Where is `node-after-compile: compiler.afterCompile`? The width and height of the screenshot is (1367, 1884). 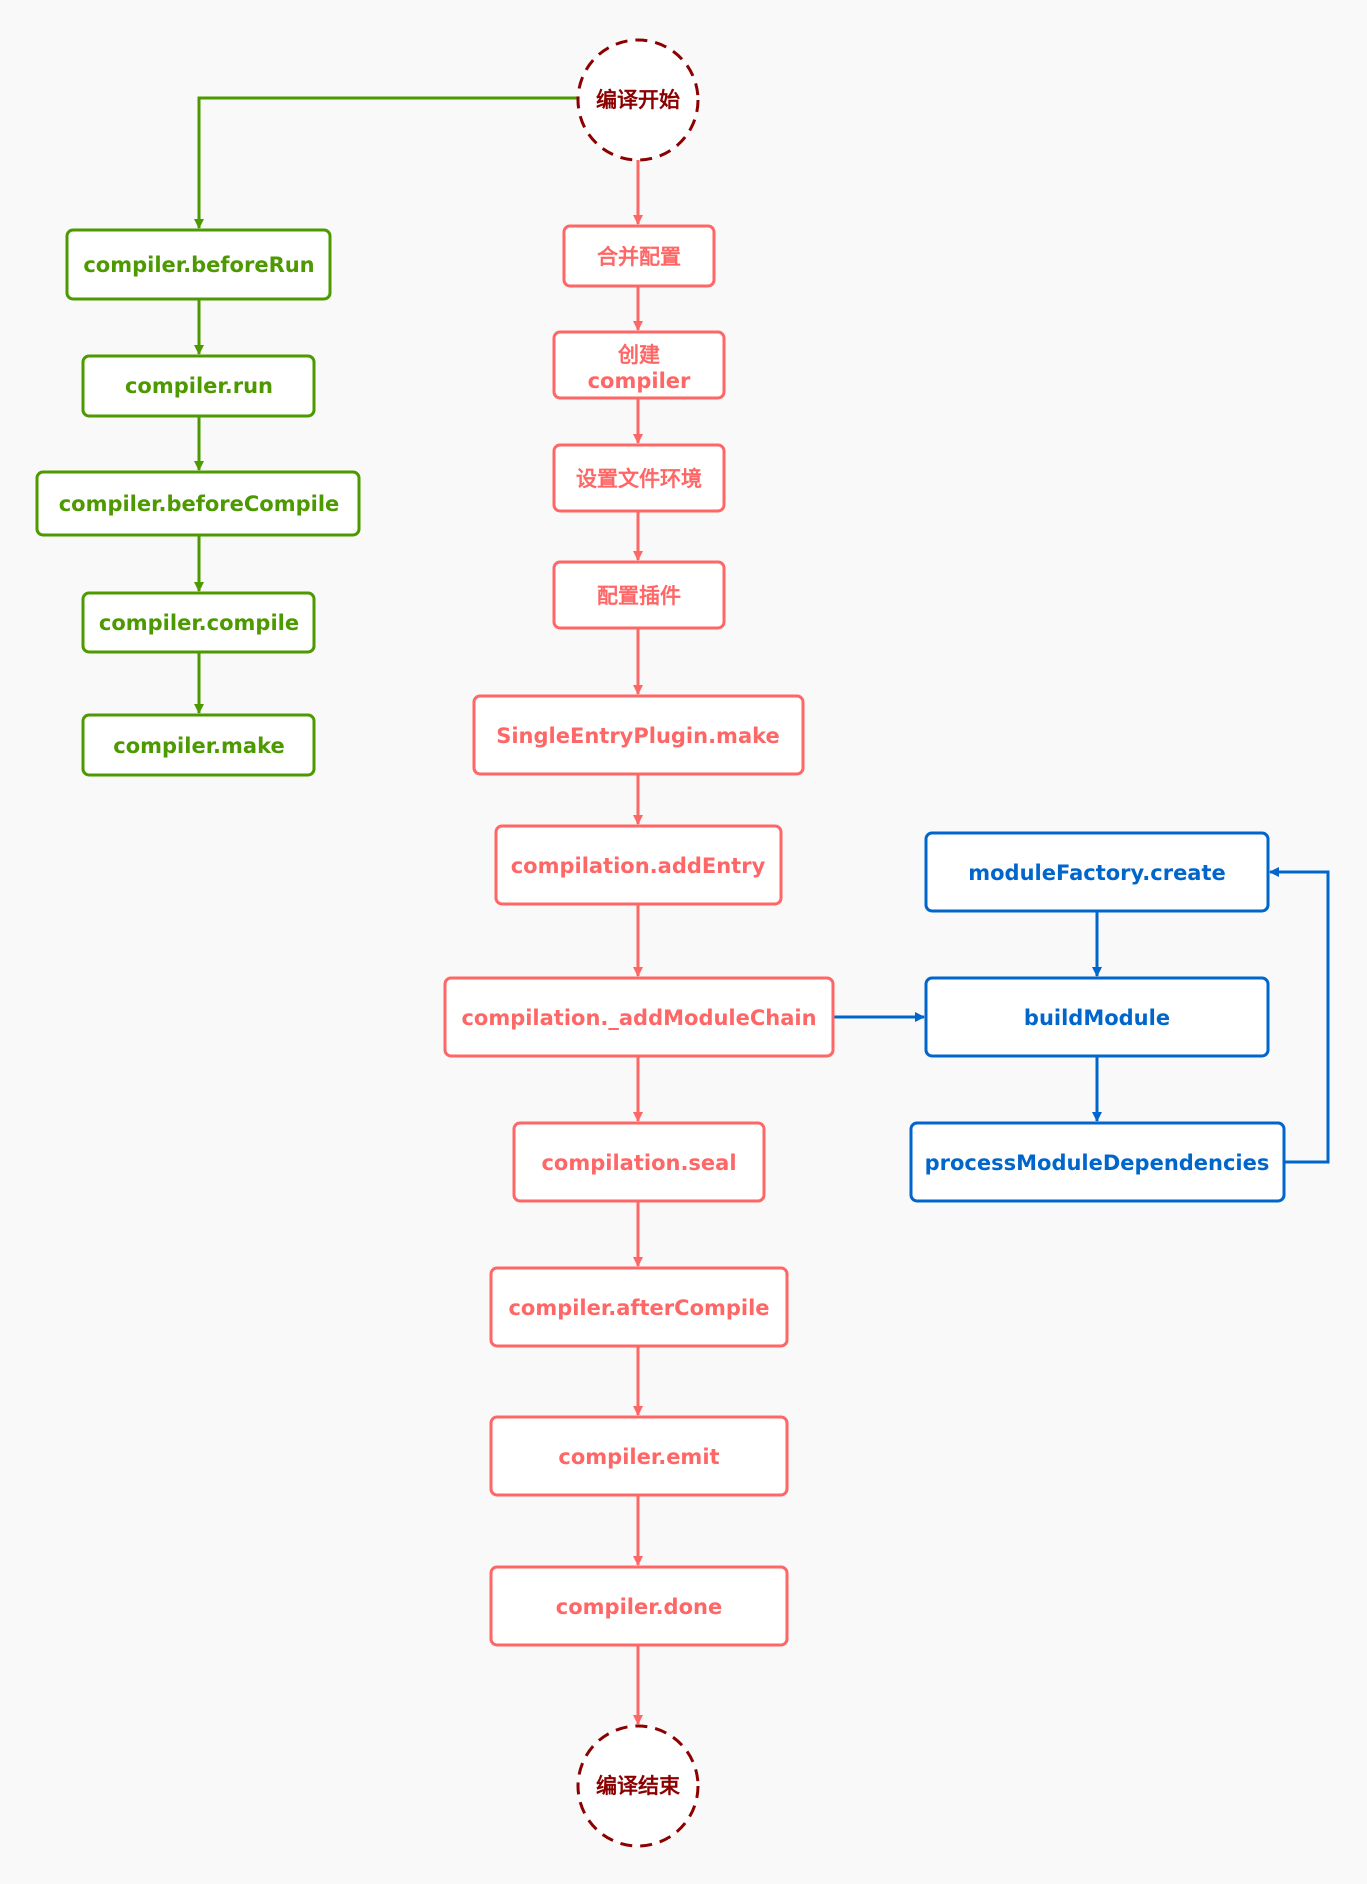
node-after-compile: compiler.afterCompile is located at coordinates (639, 1307).